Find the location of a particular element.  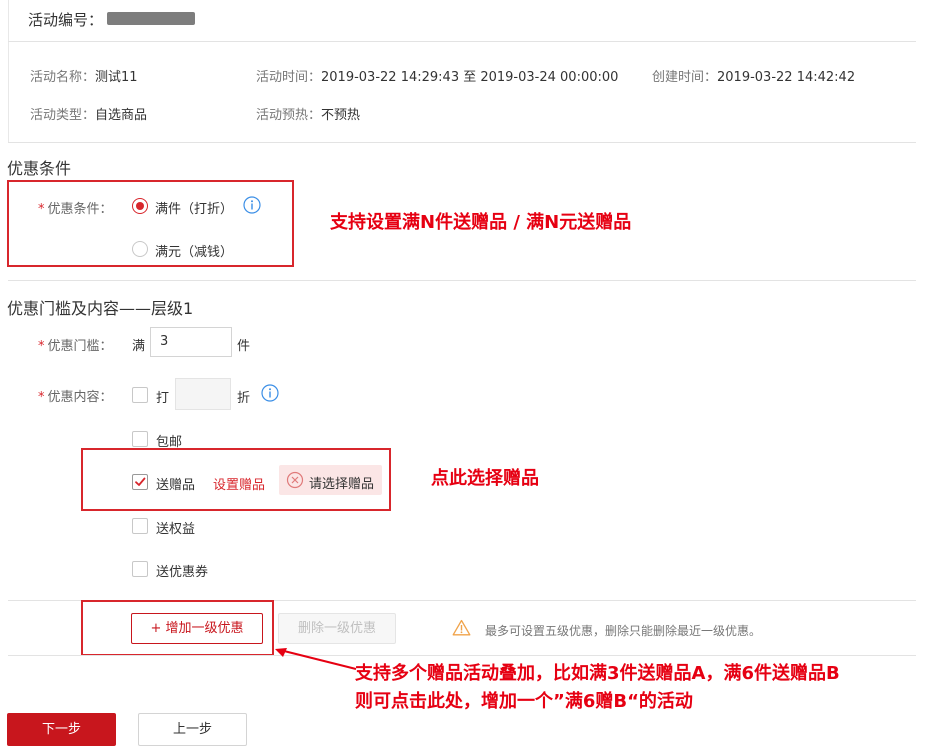

close-circle-icon is located at coordinates (295, 480).